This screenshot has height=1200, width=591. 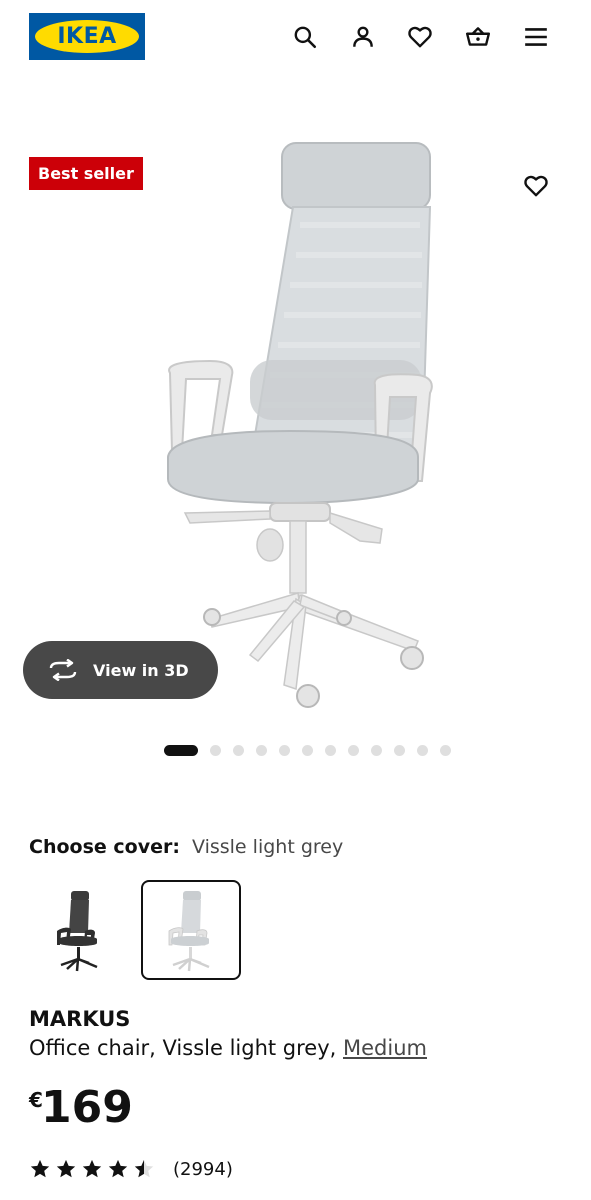 What do you see at coordinates (385, 1048) in the screenshot?
I see `size-link: Medium` at bounding box center [385, 1048].